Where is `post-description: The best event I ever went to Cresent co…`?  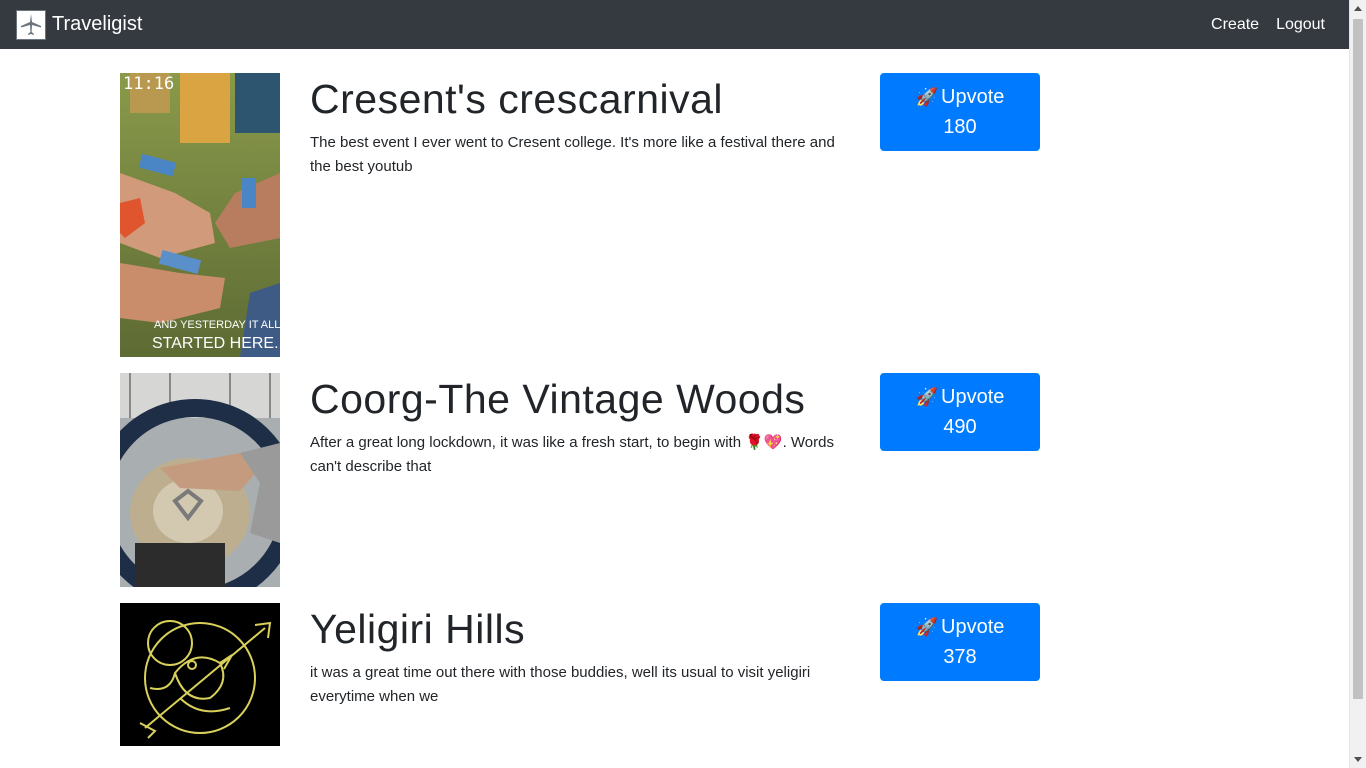
post-description: The best event I ever went to Cresent co… is located at coordinates (572, 155).